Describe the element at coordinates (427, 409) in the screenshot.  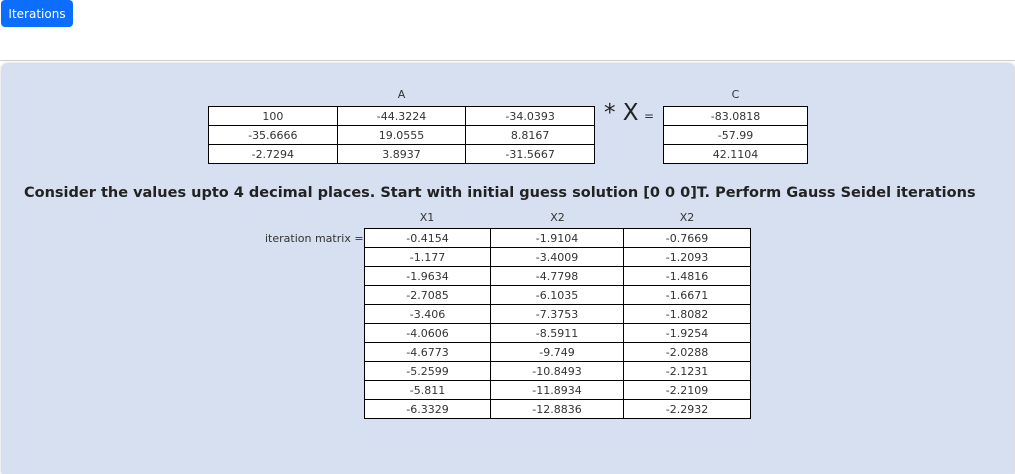
I see `table-cell: -6.3329` at that location.